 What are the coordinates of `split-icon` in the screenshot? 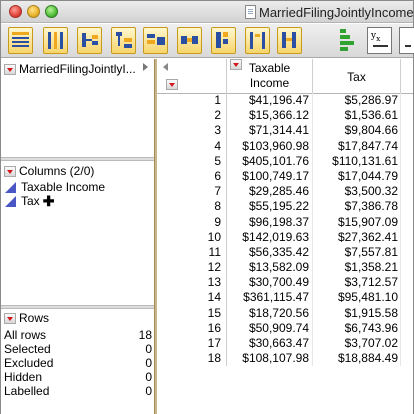 It's located at (89, 40).